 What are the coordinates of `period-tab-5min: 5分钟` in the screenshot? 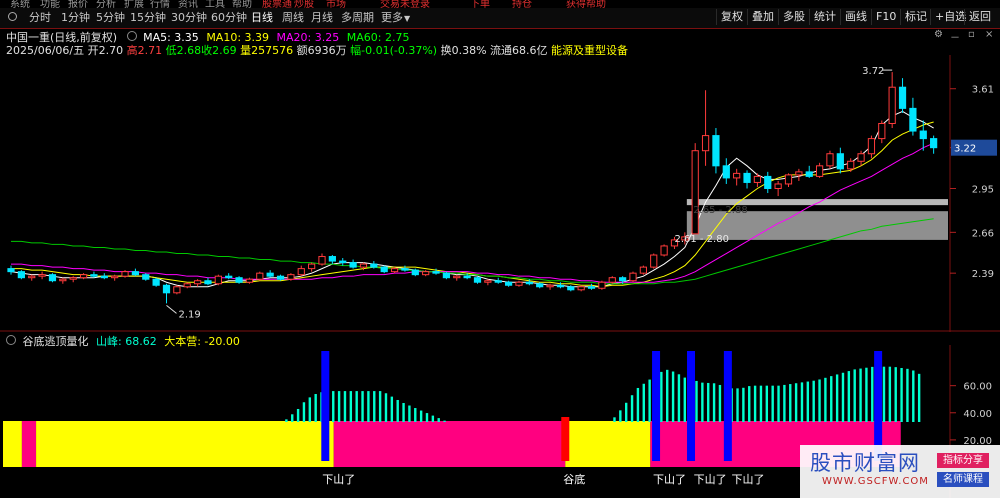 It's located at (110, 17).